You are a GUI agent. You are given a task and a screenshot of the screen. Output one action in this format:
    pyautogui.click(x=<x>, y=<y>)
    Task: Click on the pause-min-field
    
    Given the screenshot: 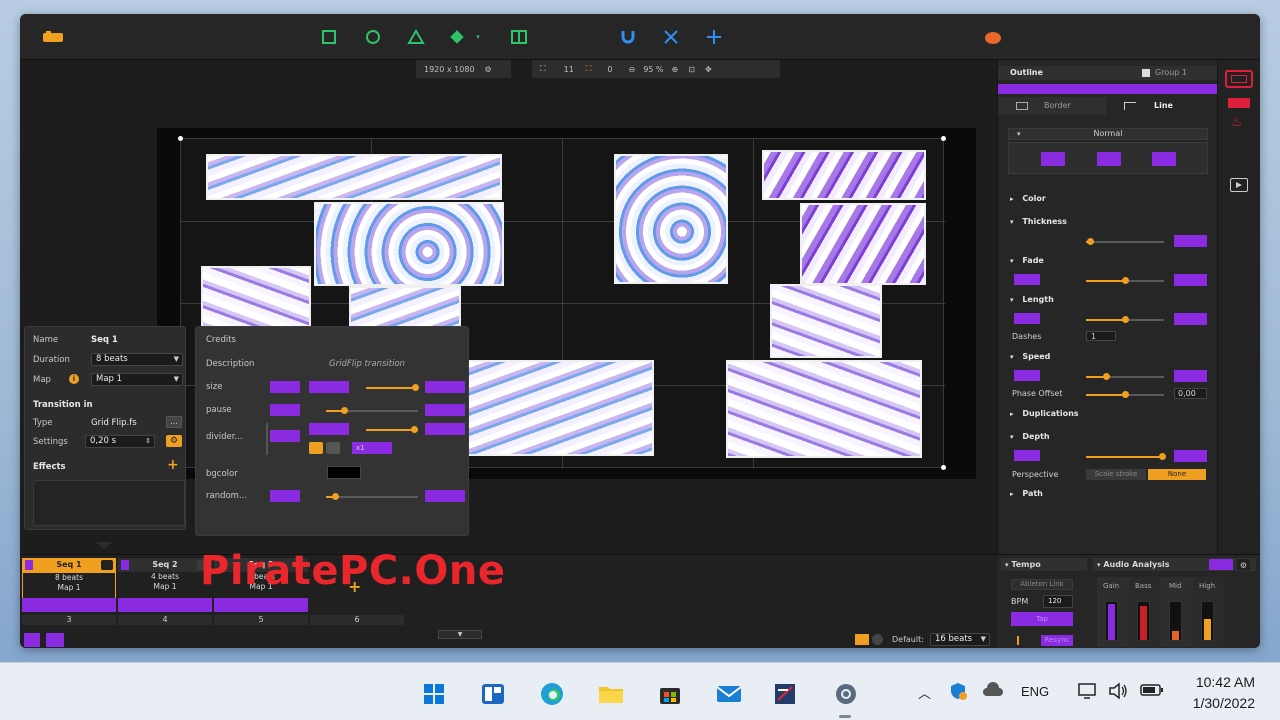 What is the action you would take?
    pyautogui.click(x=285, y=410)
    